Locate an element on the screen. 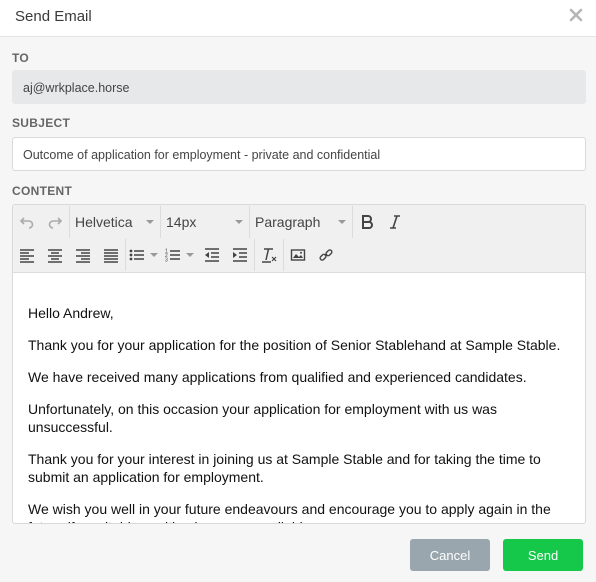 Image resolution: width=596 pixels, height=582 pixels. font-size-value: 14px is located at coordinates (181, 222).